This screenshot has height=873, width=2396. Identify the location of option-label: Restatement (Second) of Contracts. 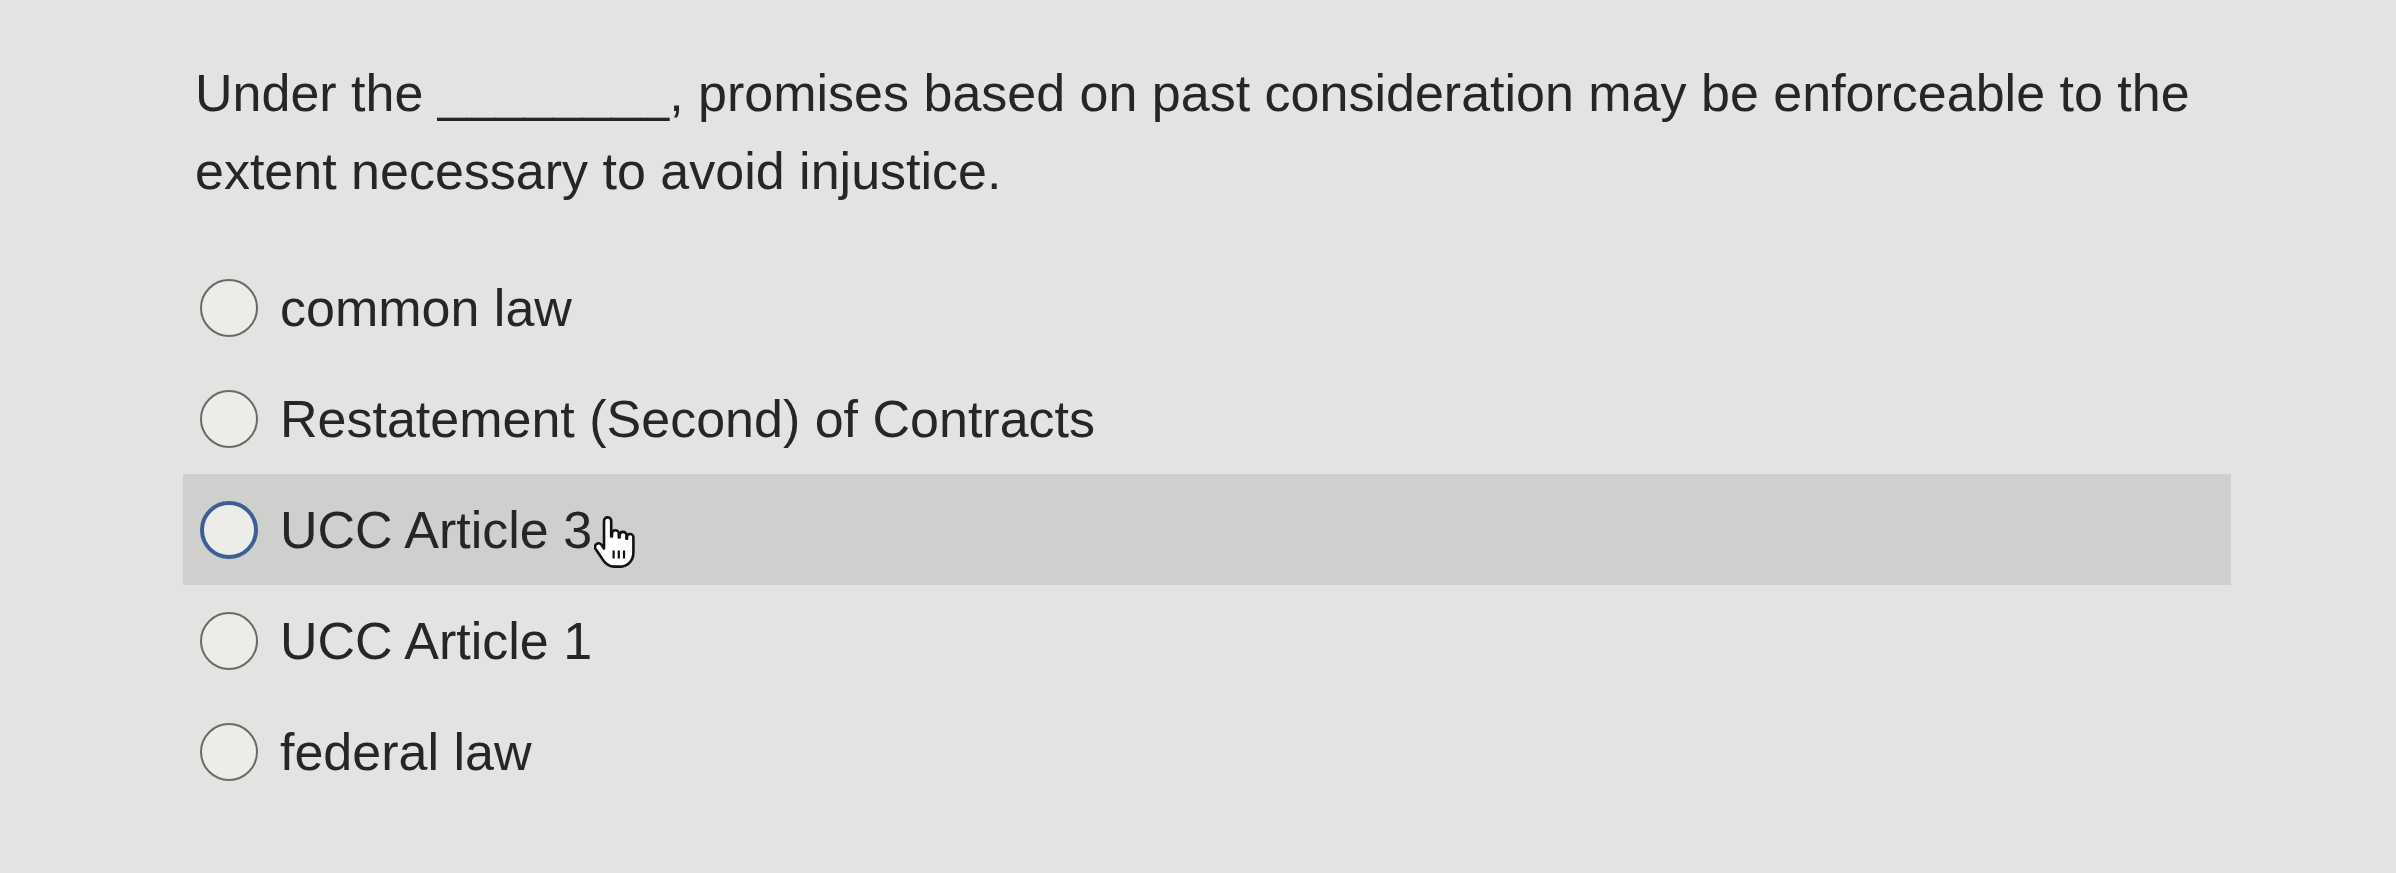
(688, 418).